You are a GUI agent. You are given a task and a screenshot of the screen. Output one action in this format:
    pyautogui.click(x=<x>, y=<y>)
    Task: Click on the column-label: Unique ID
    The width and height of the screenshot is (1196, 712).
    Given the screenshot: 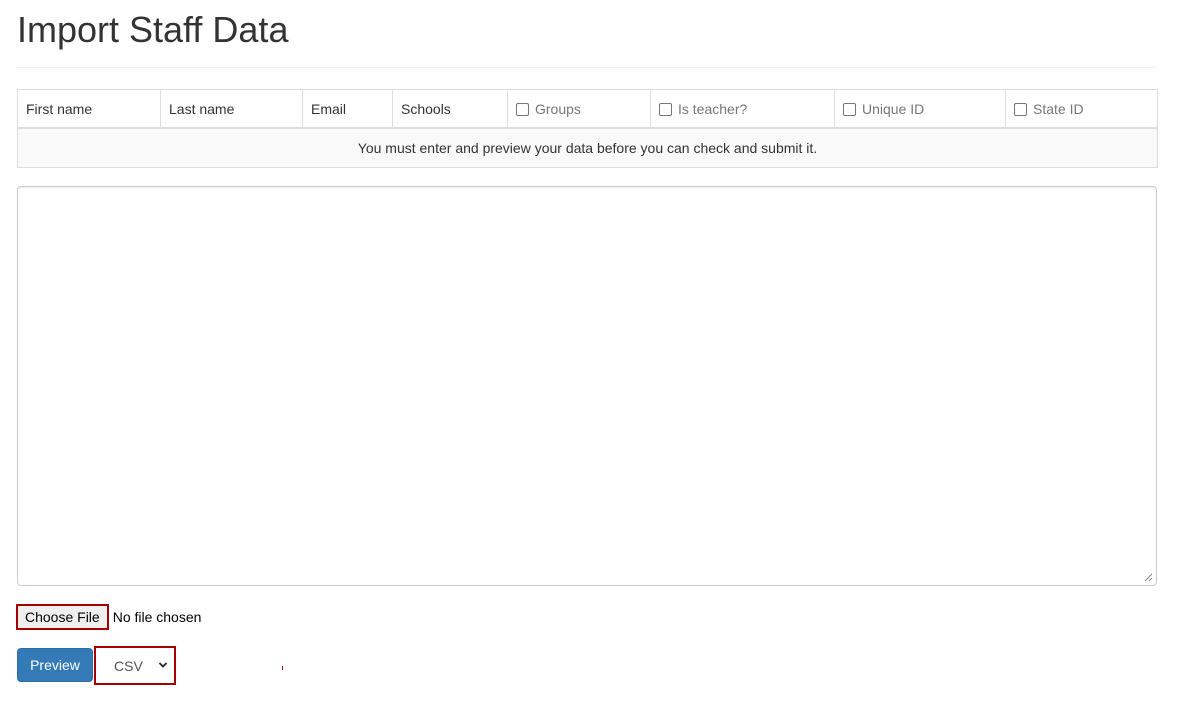 What is the action you would take?
    pyautogui.click(x=893, y=108)
    